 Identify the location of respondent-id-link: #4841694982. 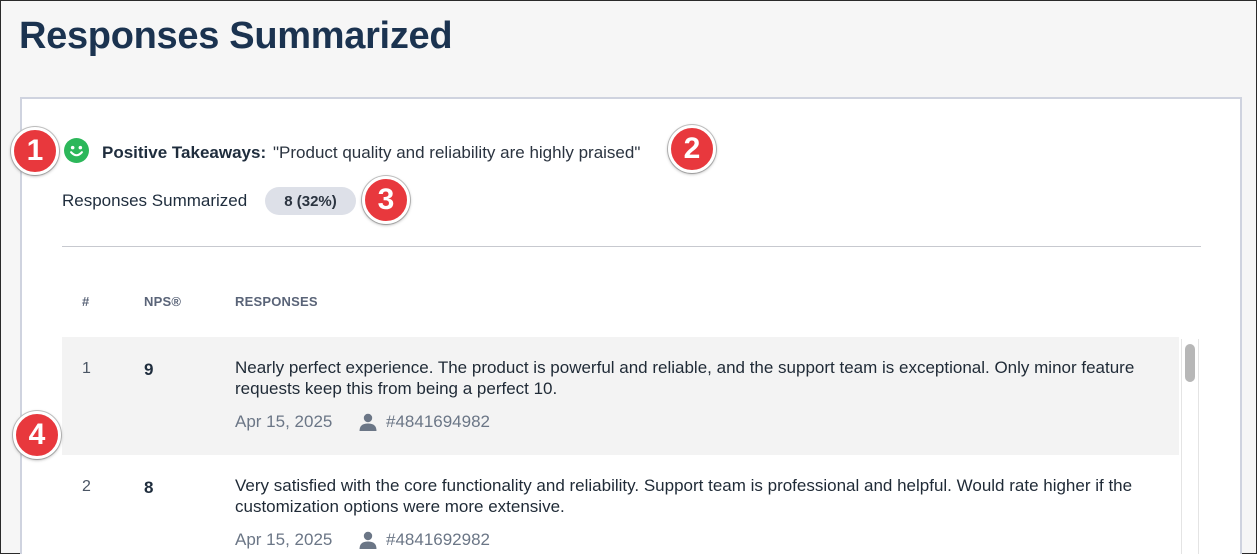
(438, 422).